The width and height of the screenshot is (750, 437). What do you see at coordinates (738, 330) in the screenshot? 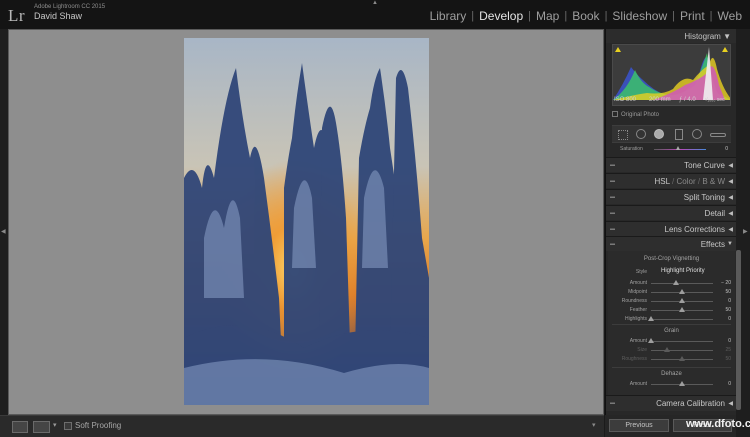
I see `right-panel-scrollbar` at bounding box center [738, 330].